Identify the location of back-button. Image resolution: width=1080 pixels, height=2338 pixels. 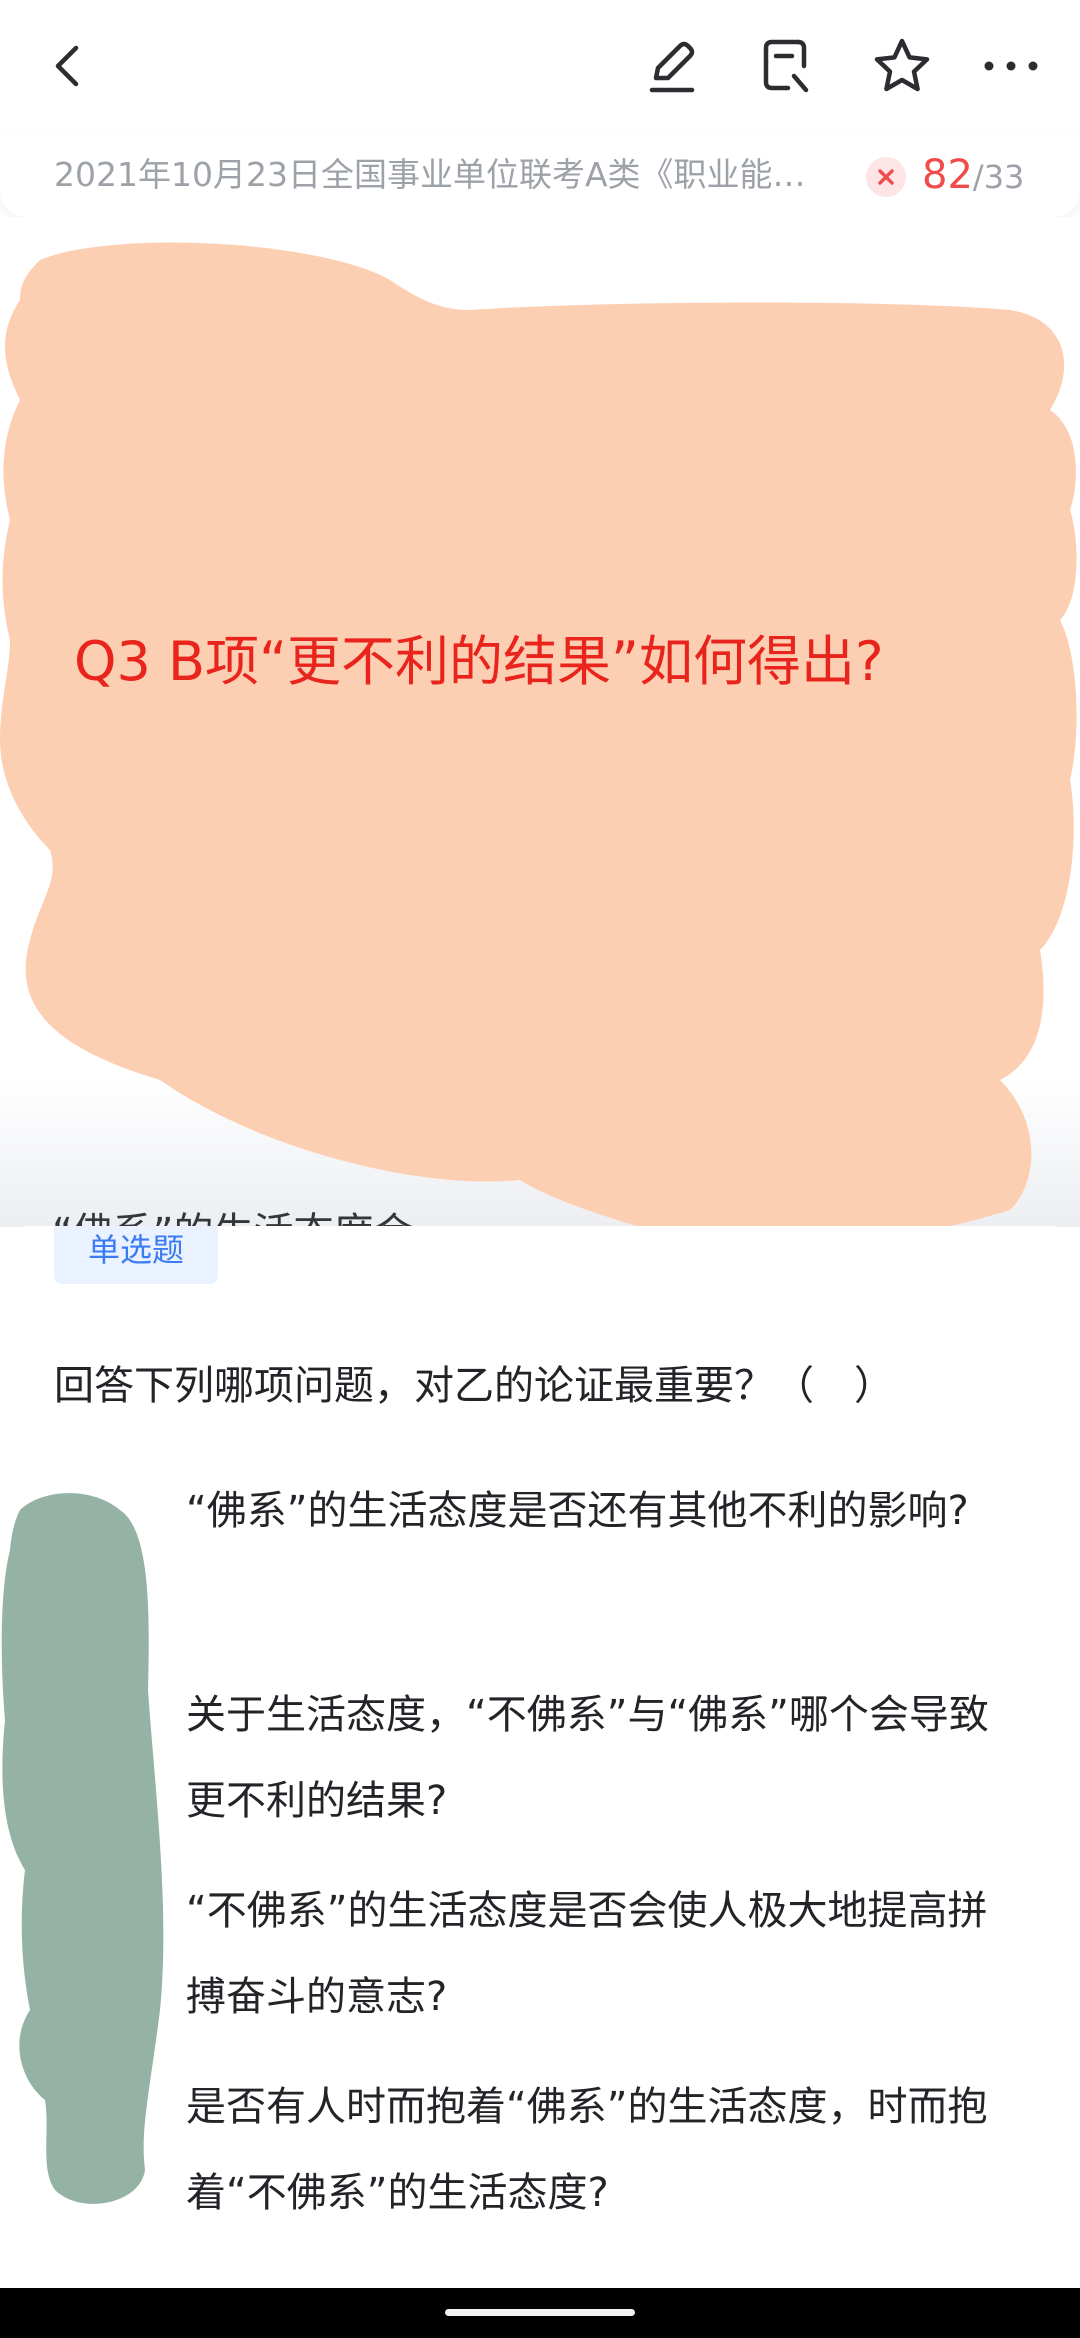
(68, 66).